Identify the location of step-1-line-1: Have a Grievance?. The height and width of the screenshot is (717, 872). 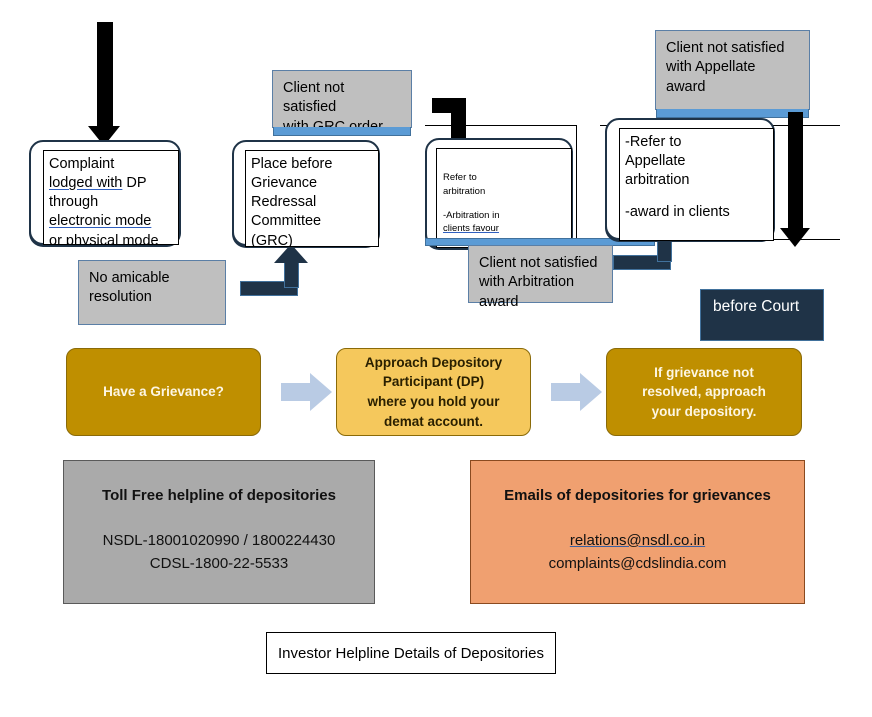
(163, 392).